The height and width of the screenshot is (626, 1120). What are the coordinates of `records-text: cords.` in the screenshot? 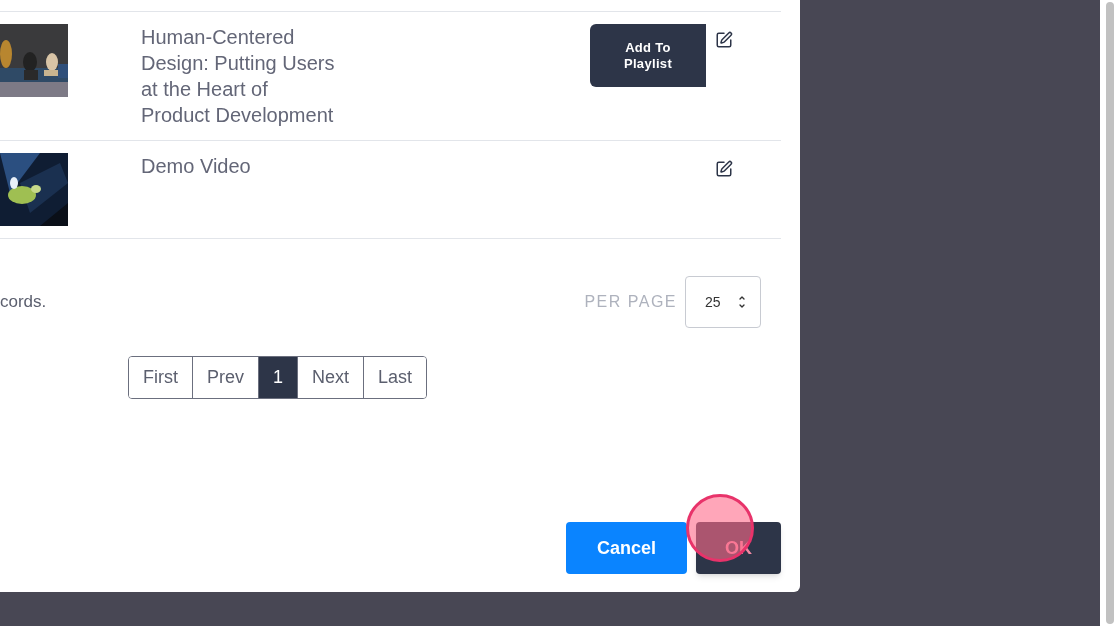 It's located at (23, 302).